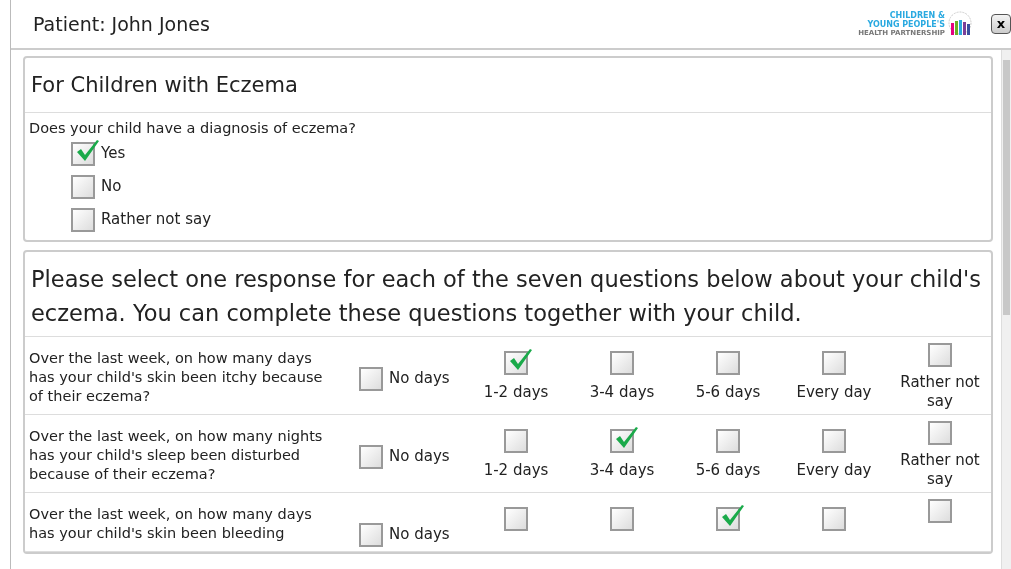  I want to click on window-title: Patient: John Jones, so click(122, 24).